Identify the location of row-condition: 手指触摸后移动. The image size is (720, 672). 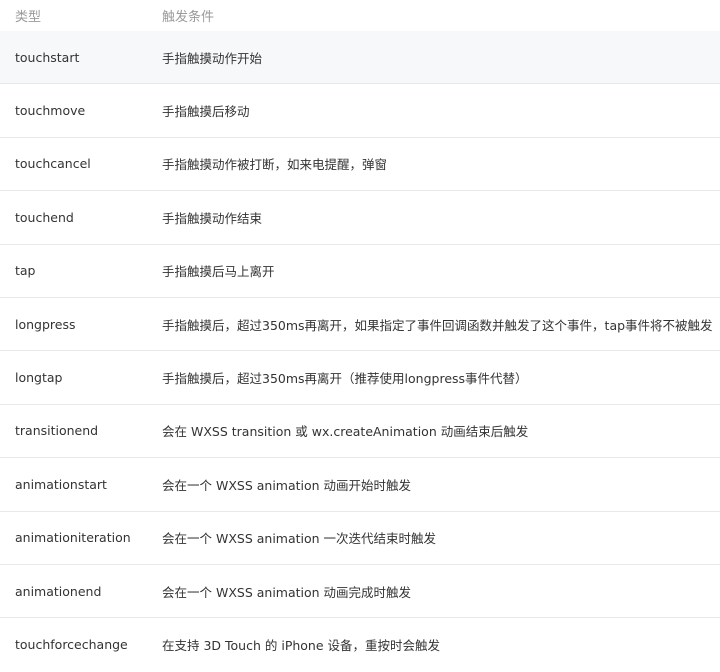
(206, 112).